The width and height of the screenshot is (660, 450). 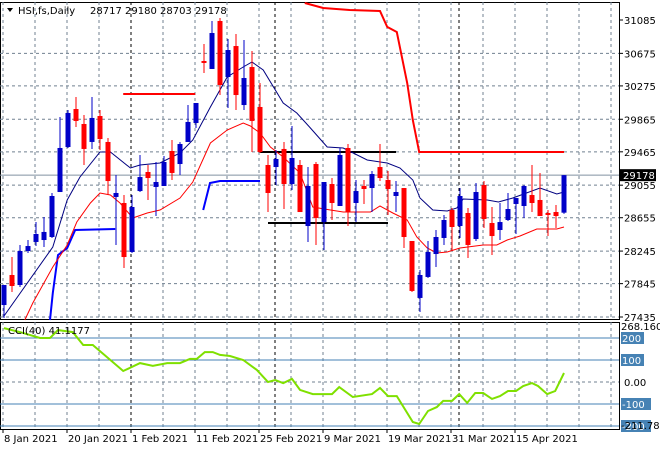 What do you see at coordinates (639, 176) in the screenshot?
I see `current-price-label: 29178` at bounding box center [639, 176].